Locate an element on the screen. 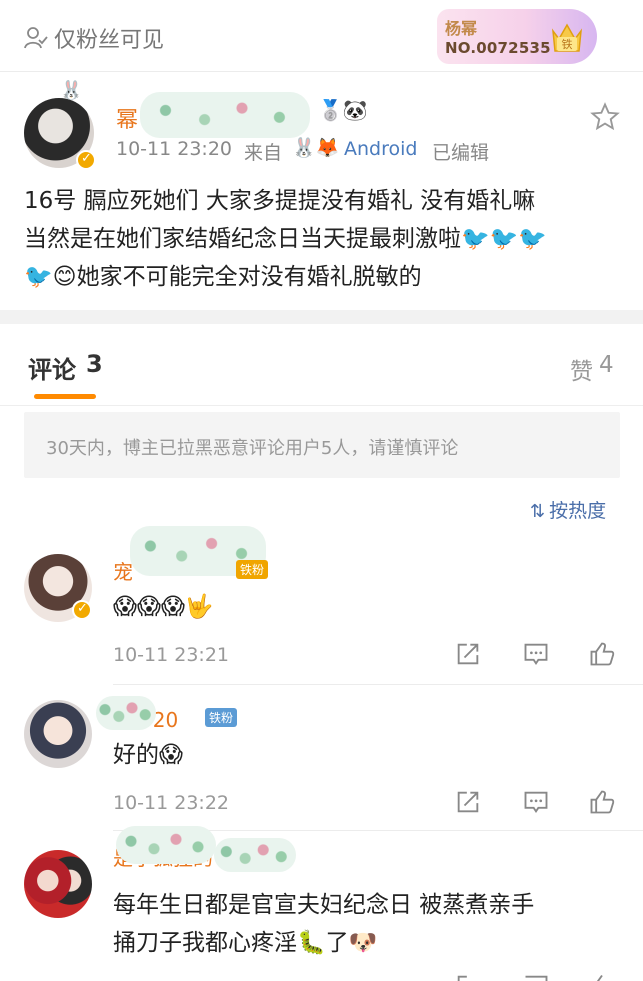 The width and height of the screenshot is (643, 981). crown-medal-icon: 铁 is located at coordinates (567, 37).